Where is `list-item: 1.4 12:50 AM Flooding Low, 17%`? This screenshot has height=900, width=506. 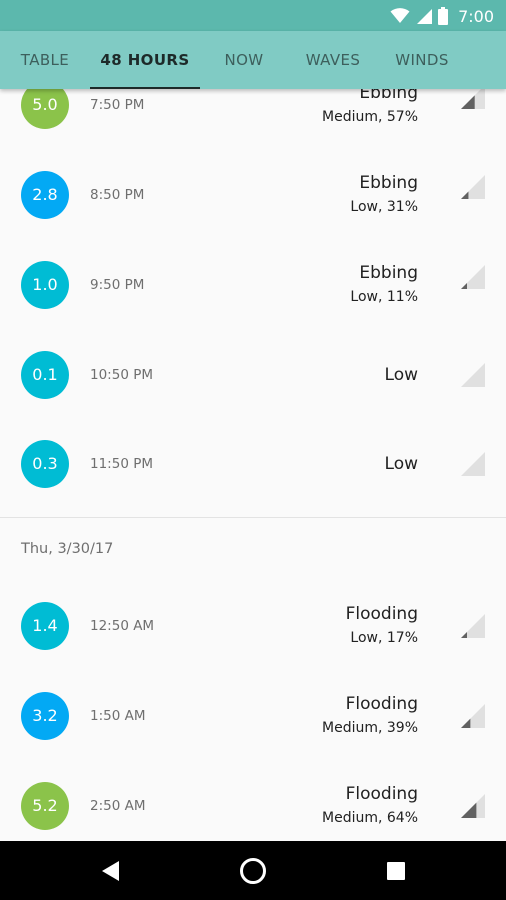
list-item: 1.4 12:50 AM Flooding Low, 17% is located at coordinates (253, 626).